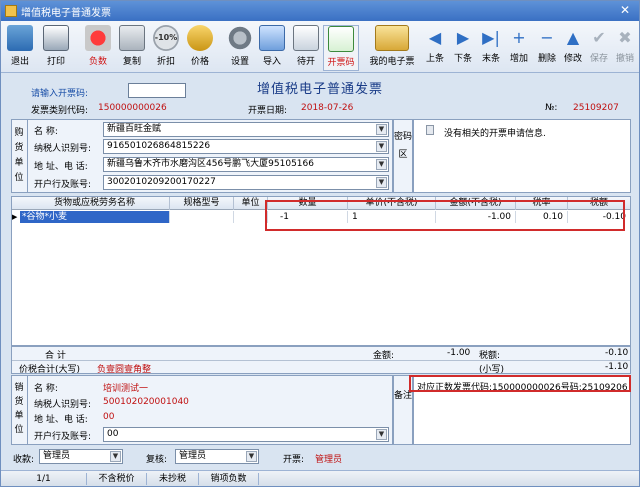 Image resolution: width=640 pixels, height=487 pixels. Describe the element at coordinates (44, 479) in the screenshot. I see `status-page: 1/1` at that location.